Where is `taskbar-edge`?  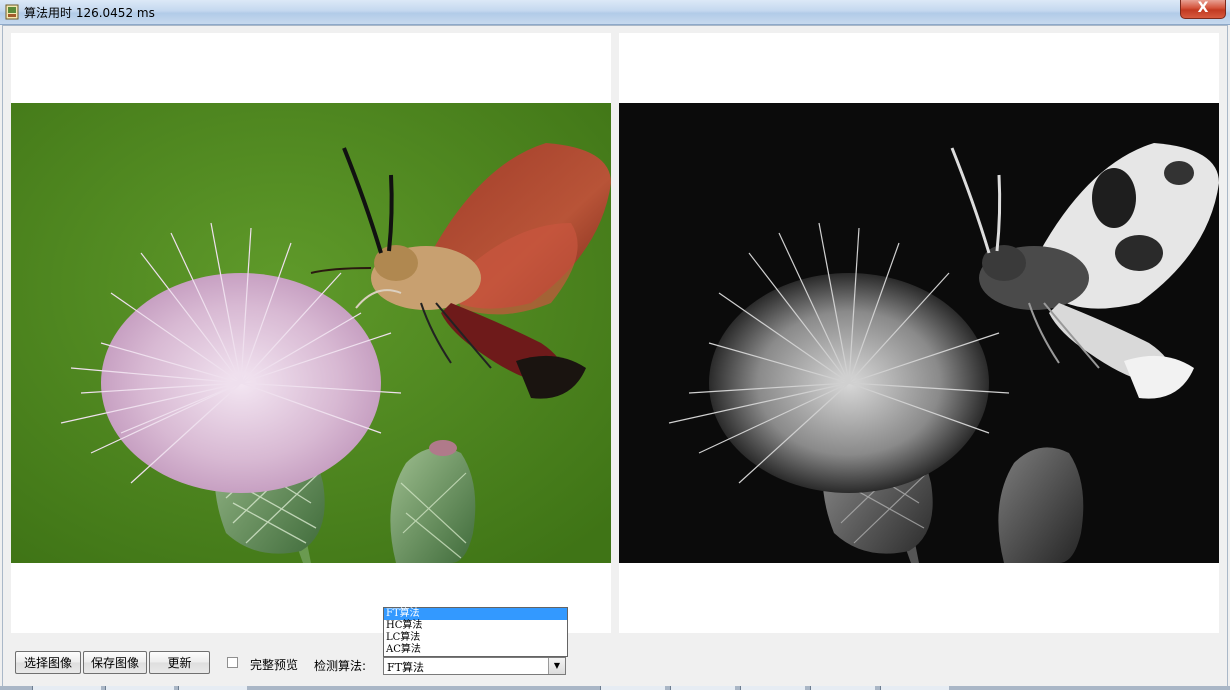 taskbar-edge is located at coordinates (615, 688).